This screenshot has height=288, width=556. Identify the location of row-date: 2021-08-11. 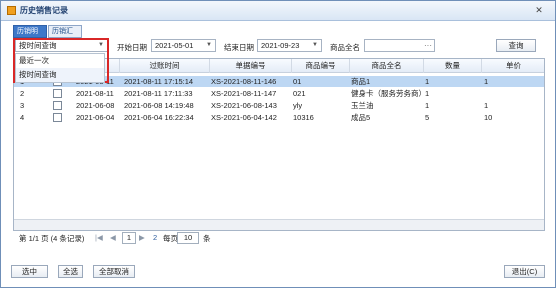
(95, 93).